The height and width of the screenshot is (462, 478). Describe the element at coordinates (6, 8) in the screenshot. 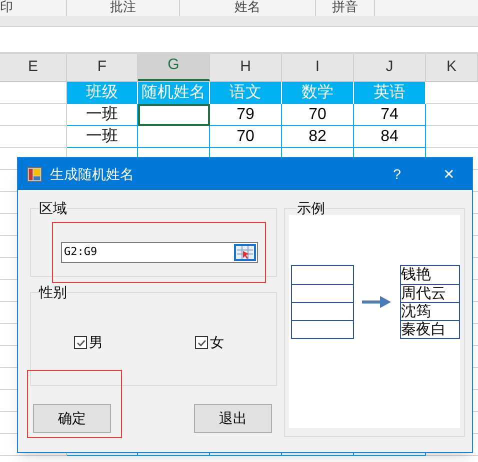

I see `ribbon-label: 印` at that location.